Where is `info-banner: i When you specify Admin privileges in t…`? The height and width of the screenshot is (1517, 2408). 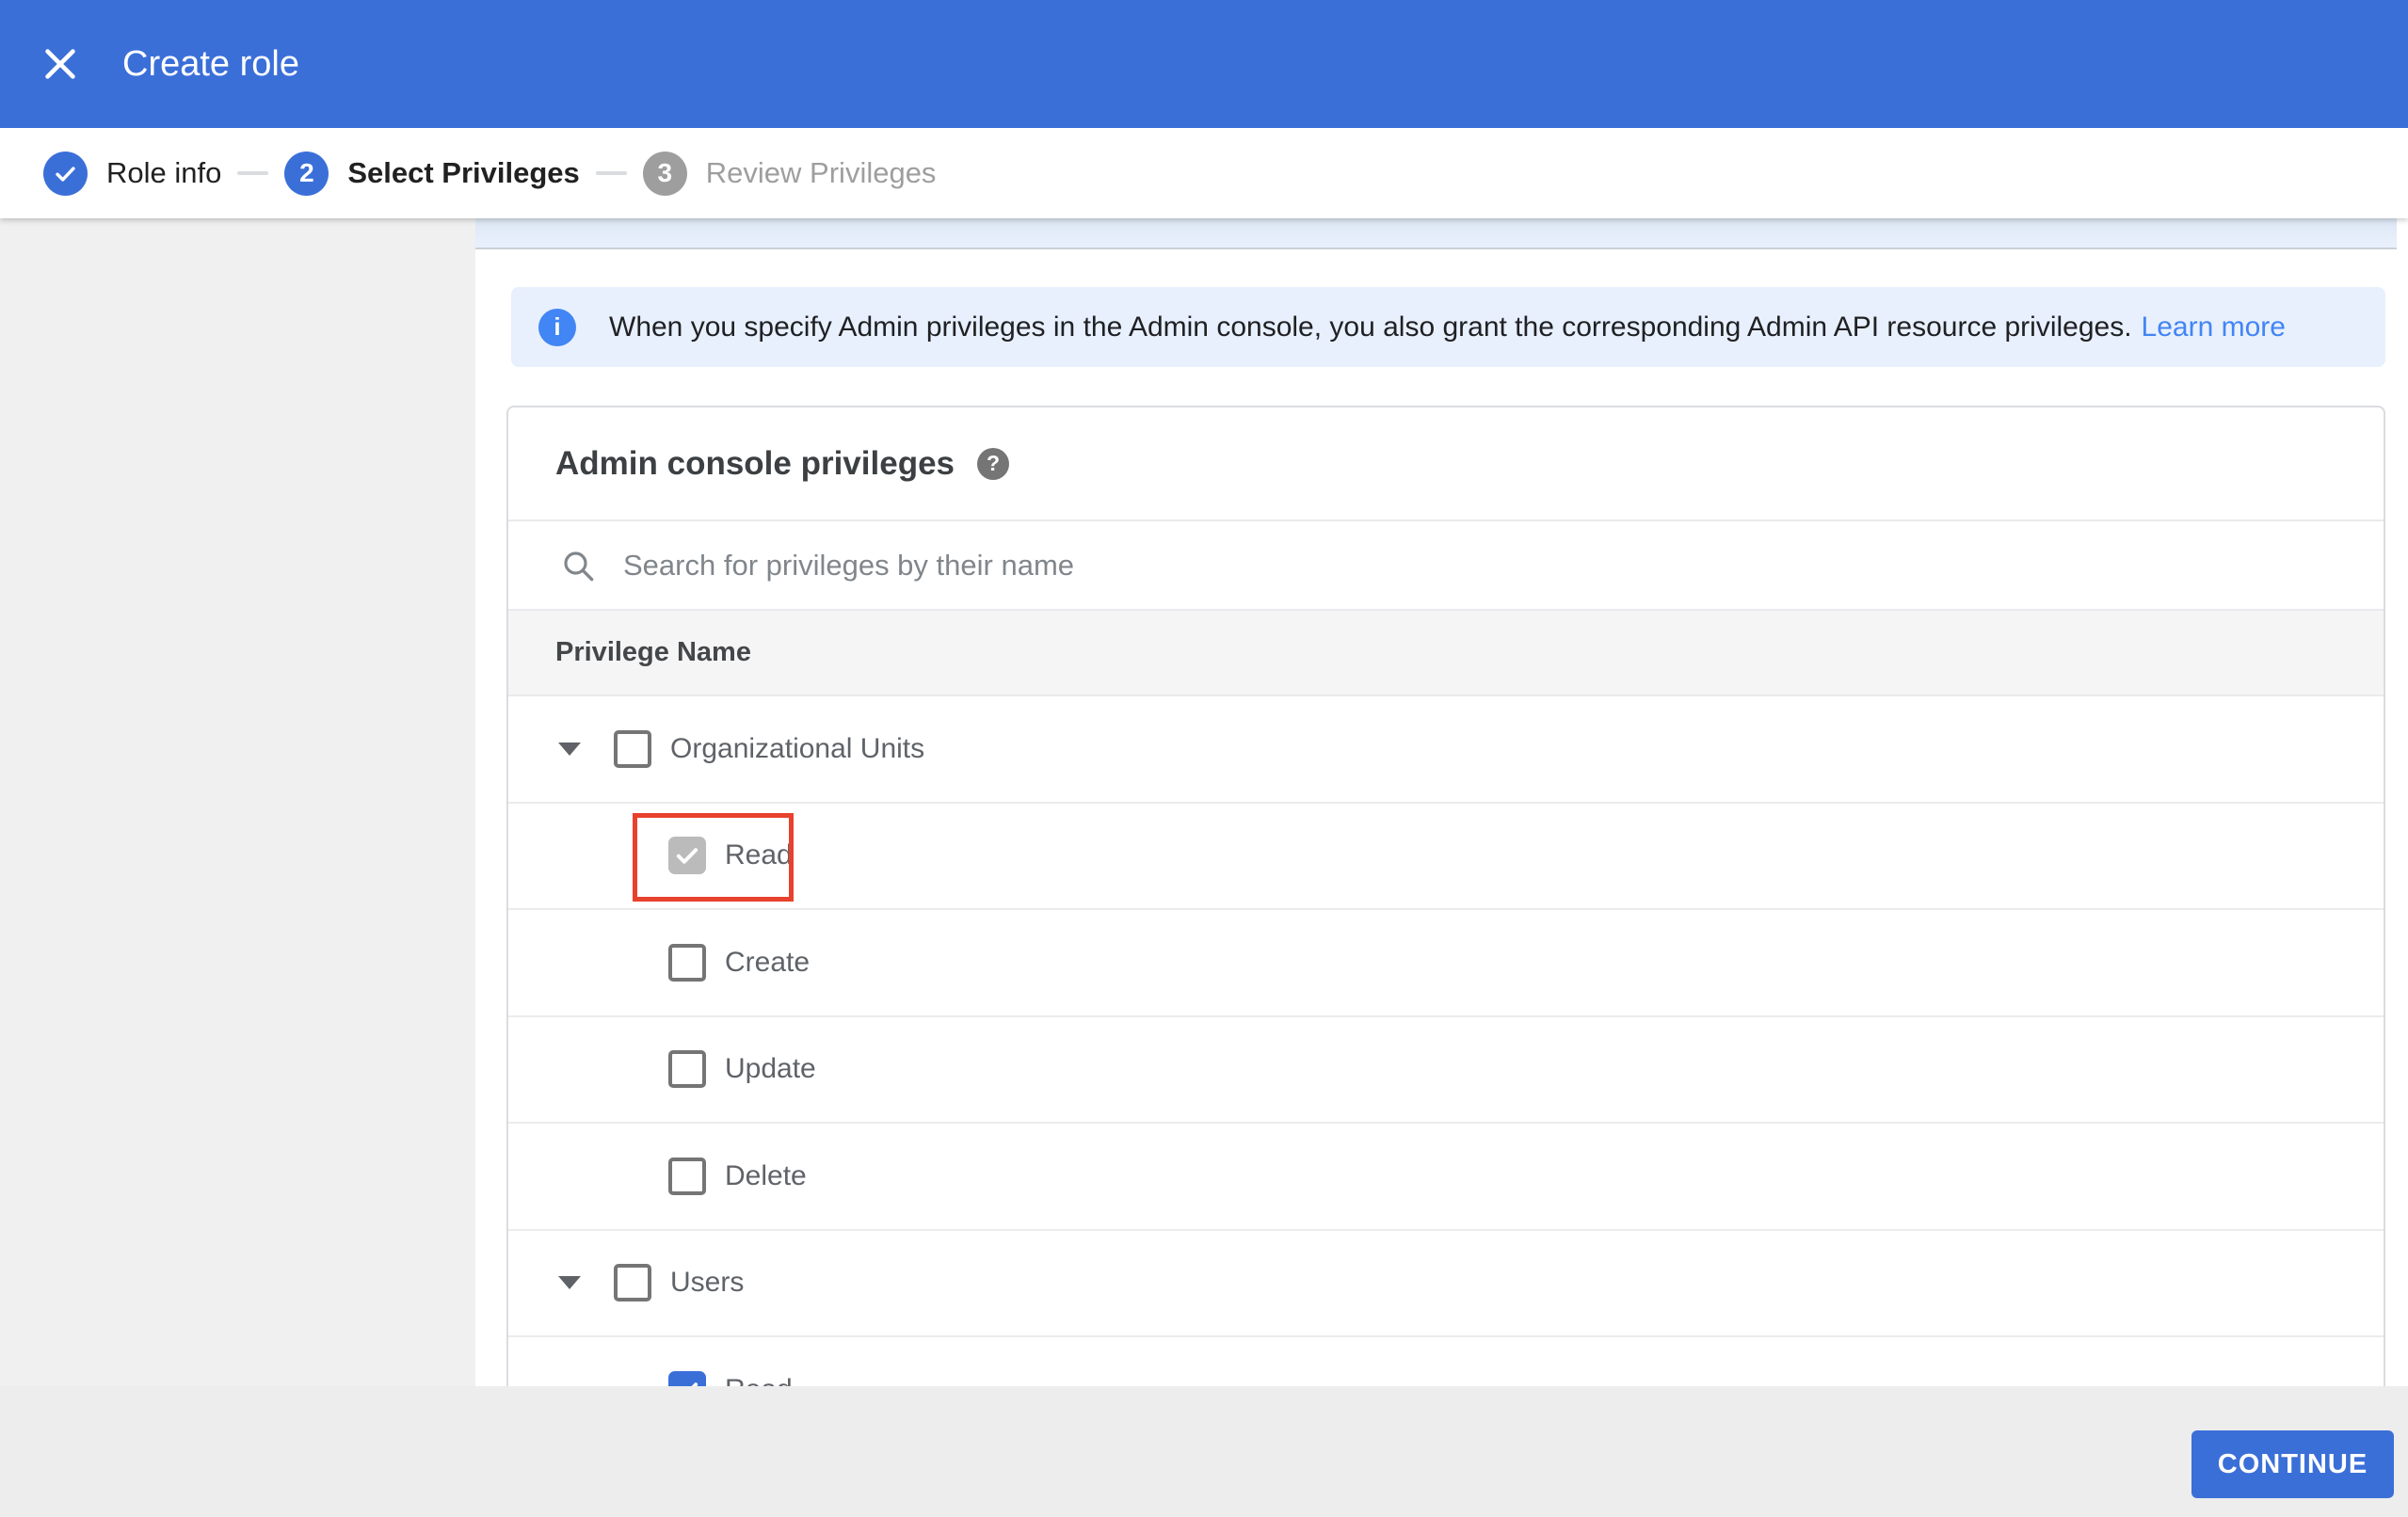 info-banner: i When you specify Admin privileges in t… is located at coordinates (1448, 327).